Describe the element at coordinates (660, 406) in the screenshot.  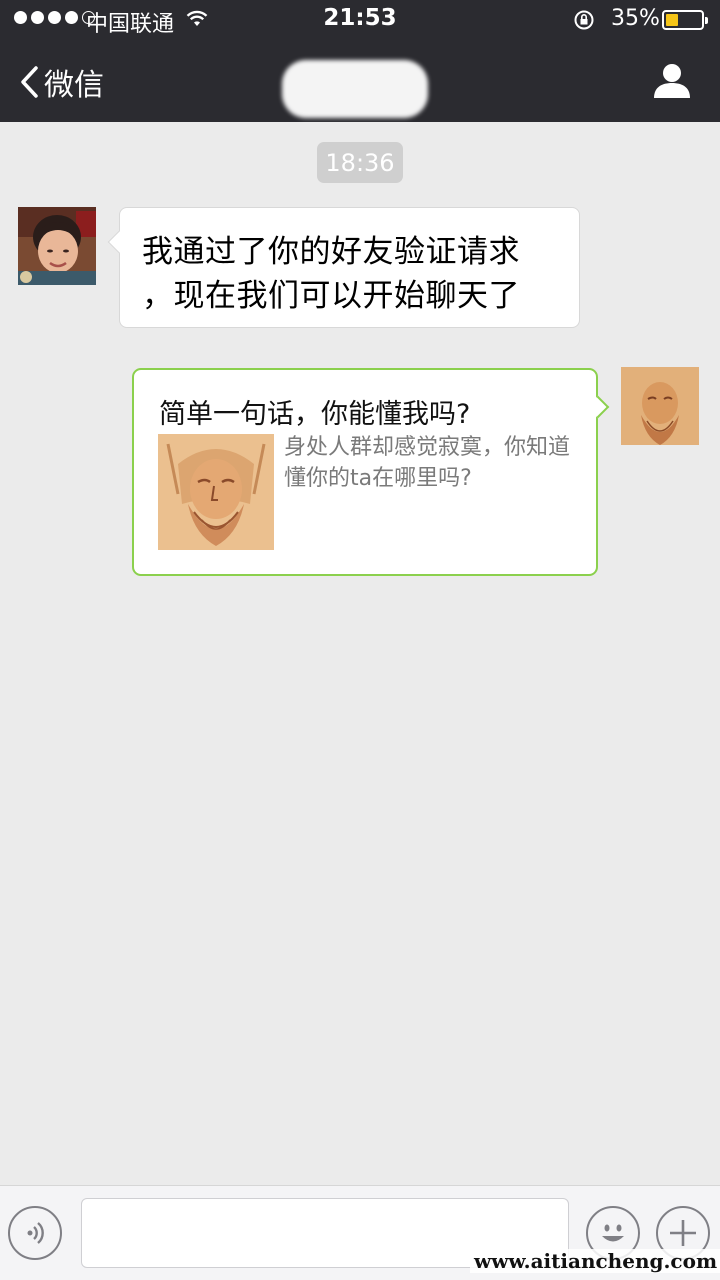
I see `my-avatar` at that location.